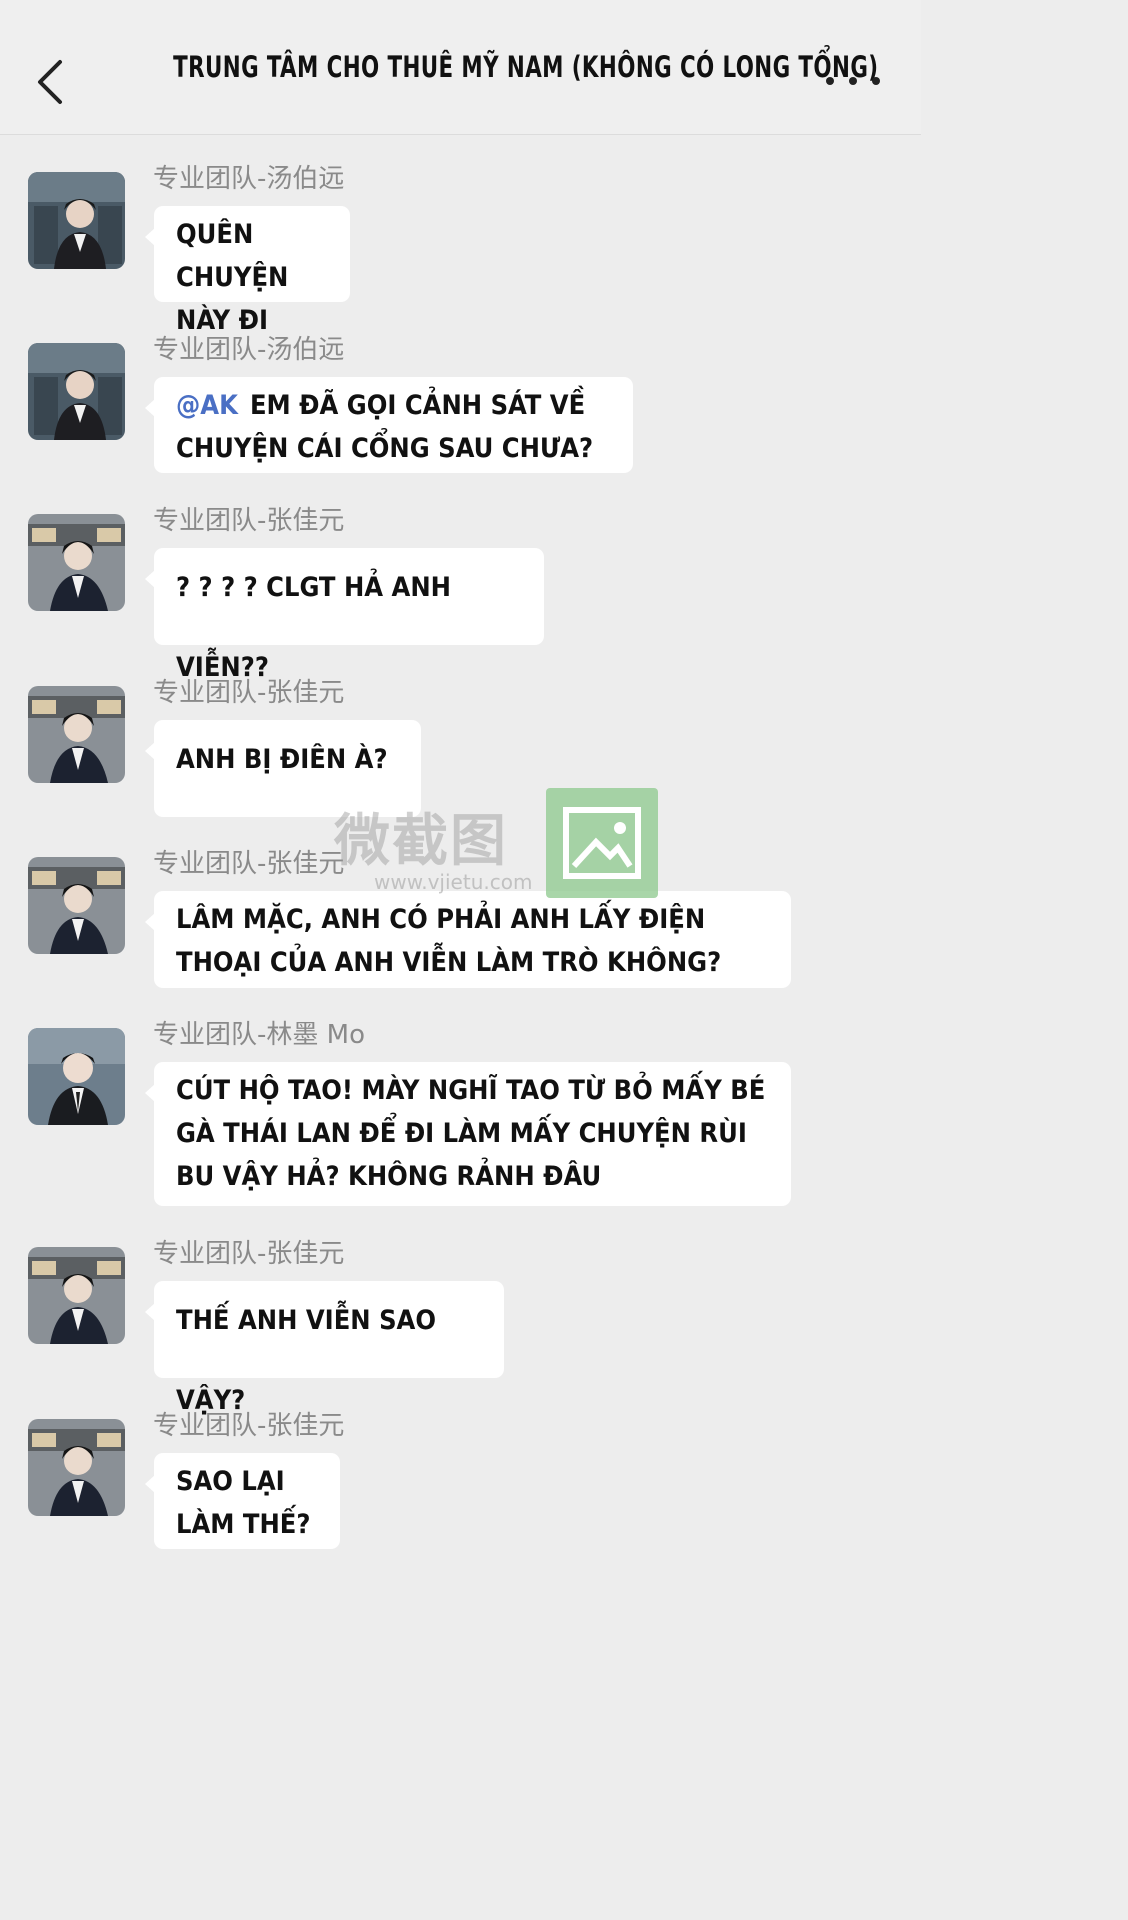 Image resolution: width=1128 pixels, height=1920 pixels. What do you see at coordinates (232, 277) in the screenshot?
I see `message-text: QUÊN CHUYỆN NÀY ĐI` at bounding box center [232, 277].